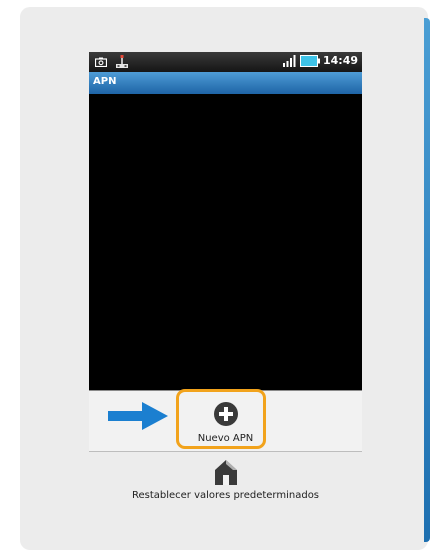  What do you see at coordinates (105, 81) in the screenshot?
I see `page-title: APN` at bounding box center [105, 81].